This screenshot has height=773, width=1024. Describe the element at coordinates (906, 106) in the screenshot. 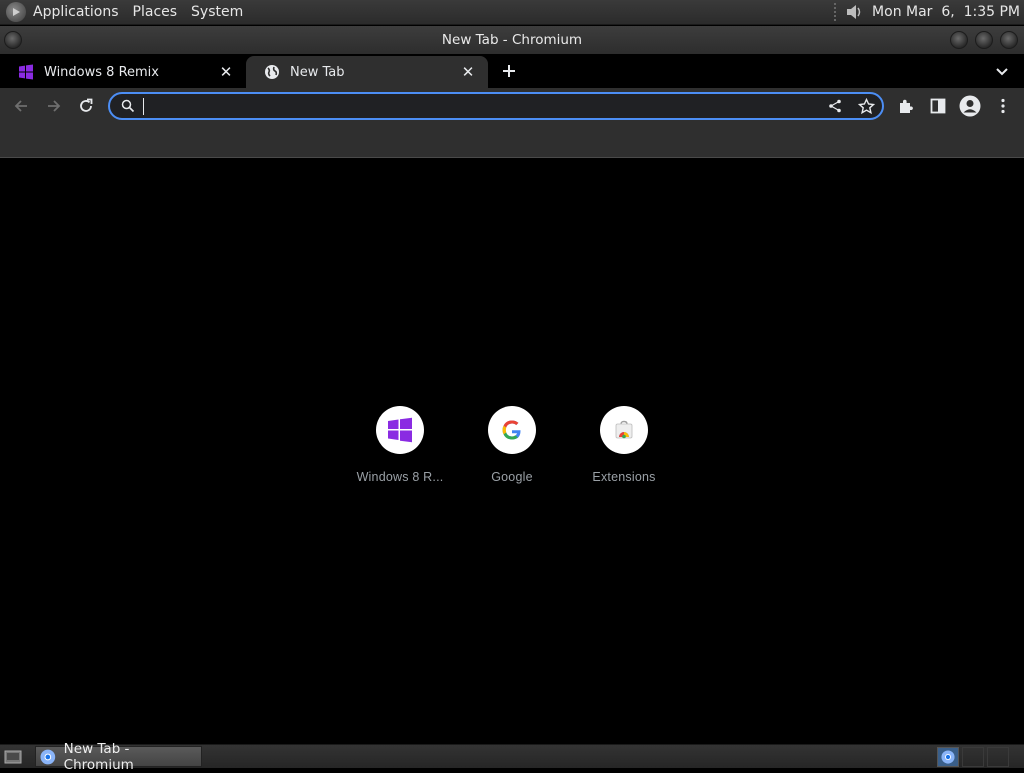

I see `extensions-puzzle-icon` at that location.